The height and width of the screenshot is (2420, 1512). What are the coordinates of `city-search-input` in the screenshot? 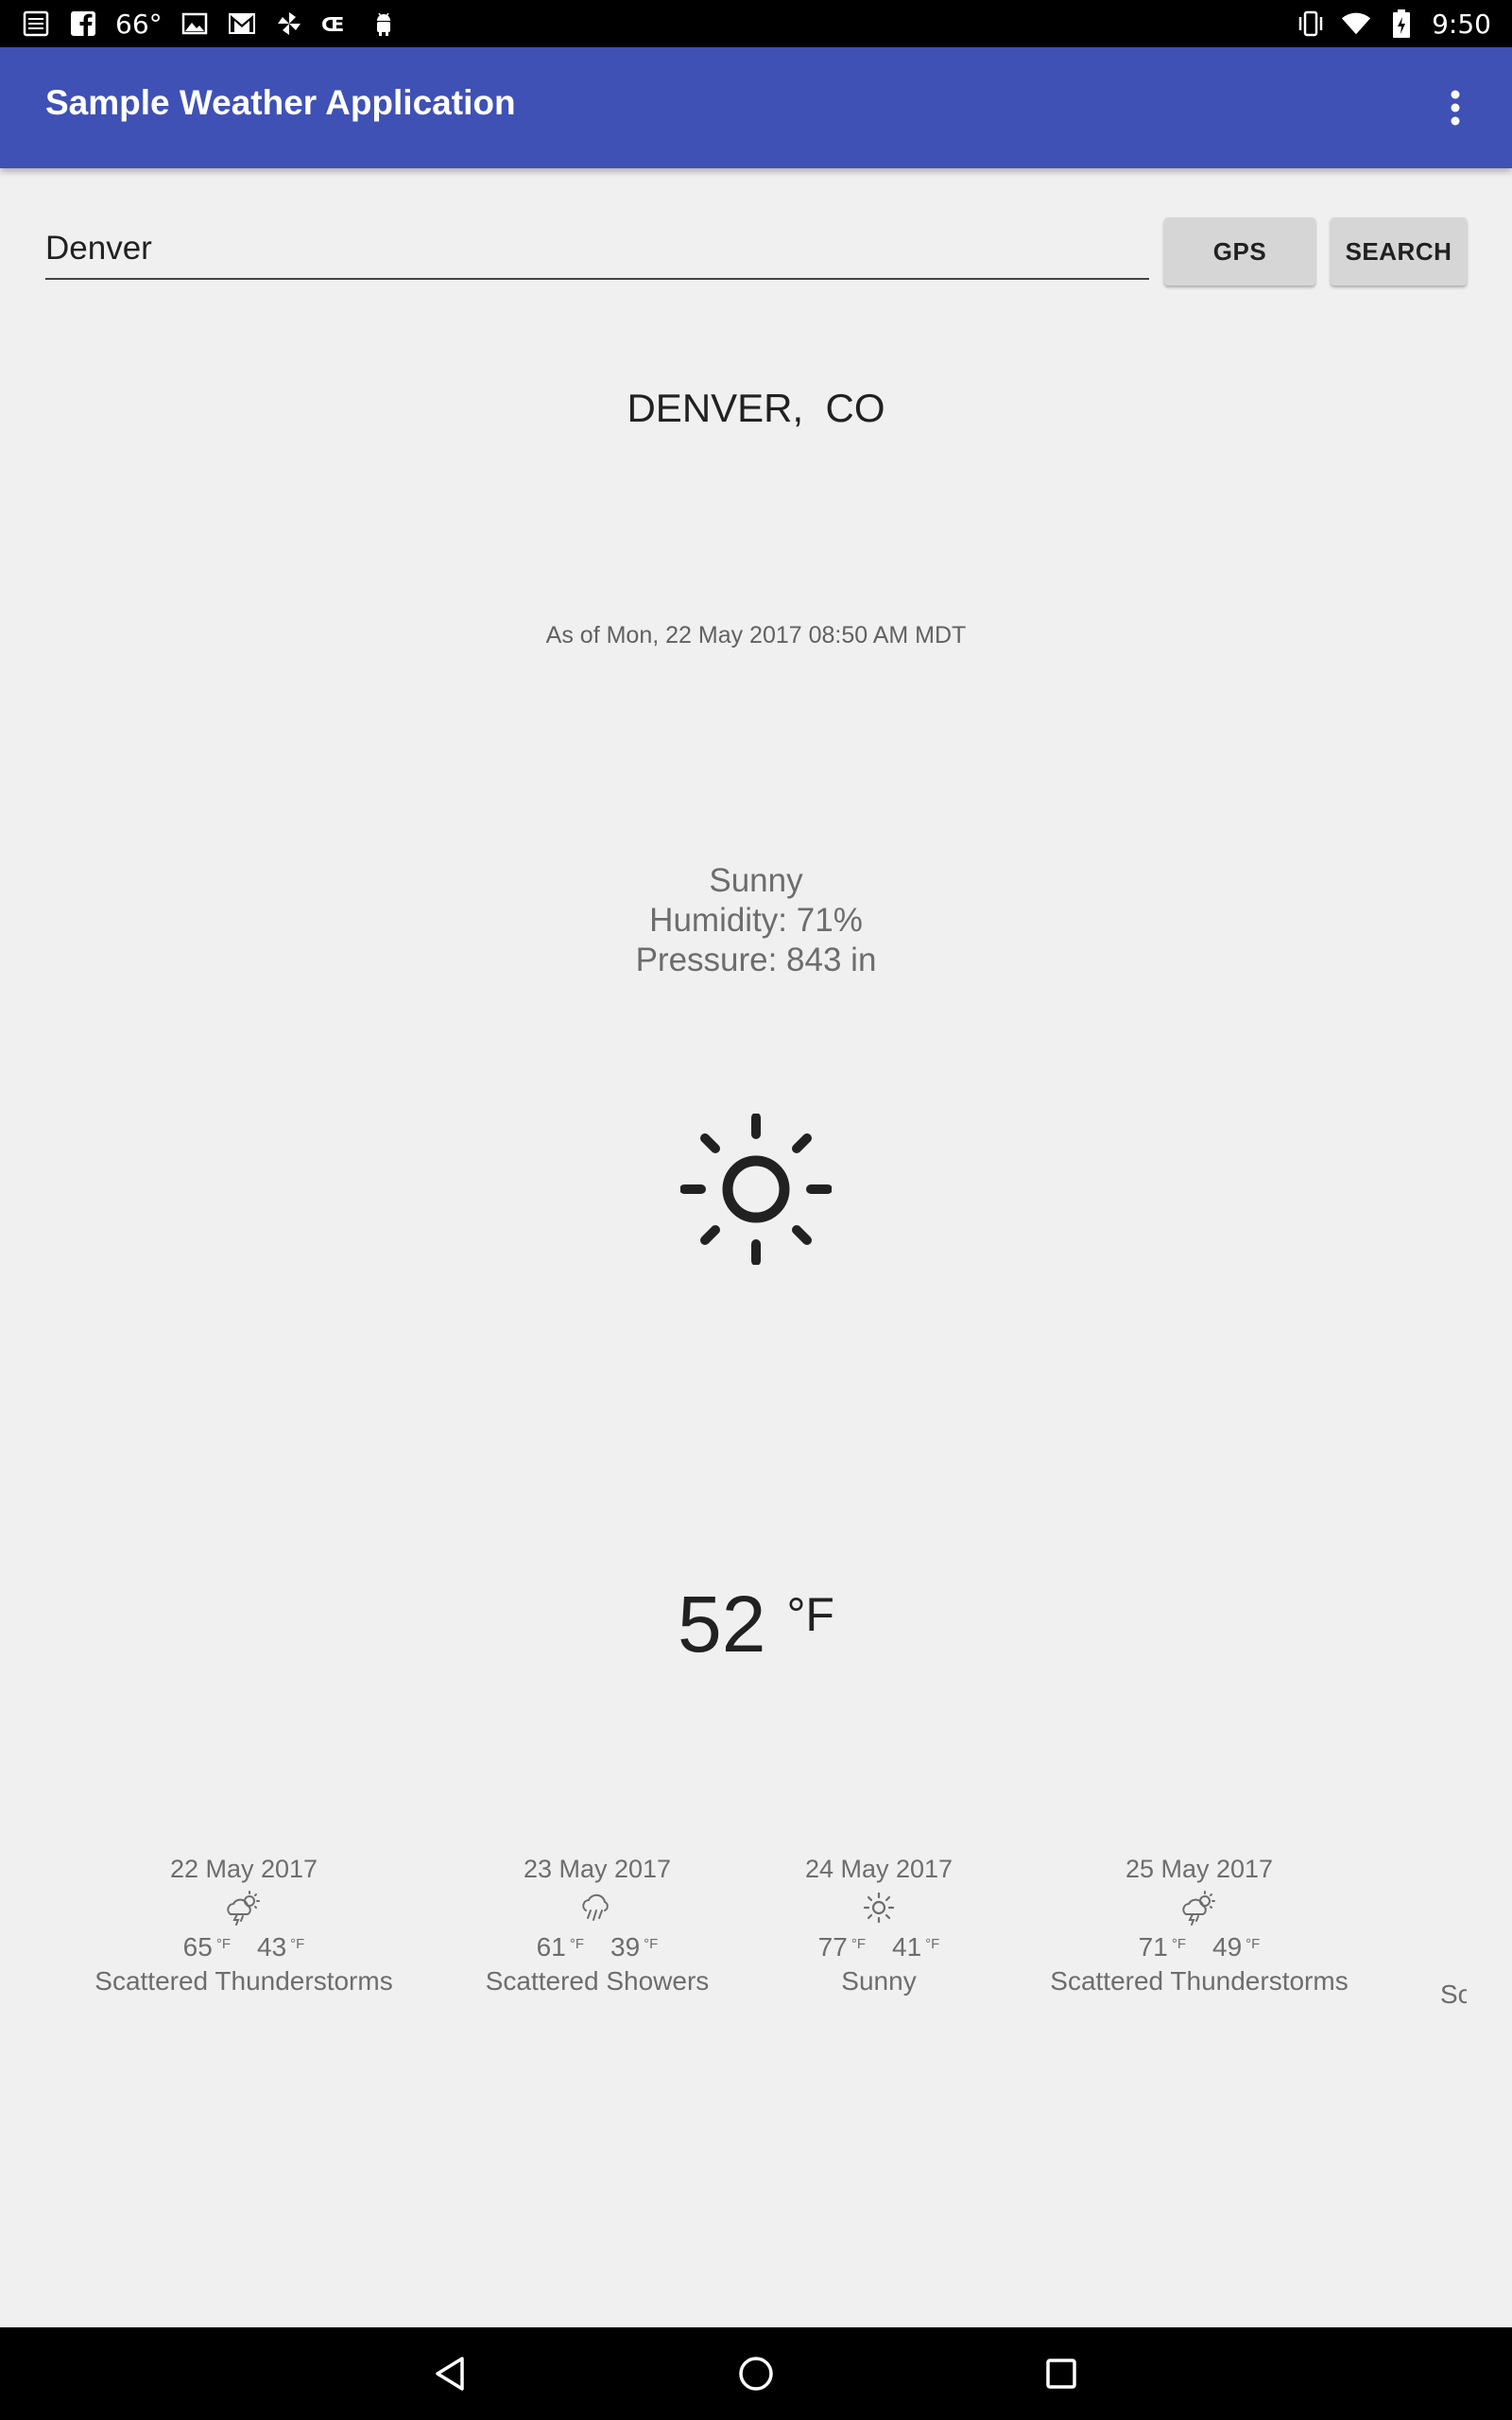 It's located at (597, 249).